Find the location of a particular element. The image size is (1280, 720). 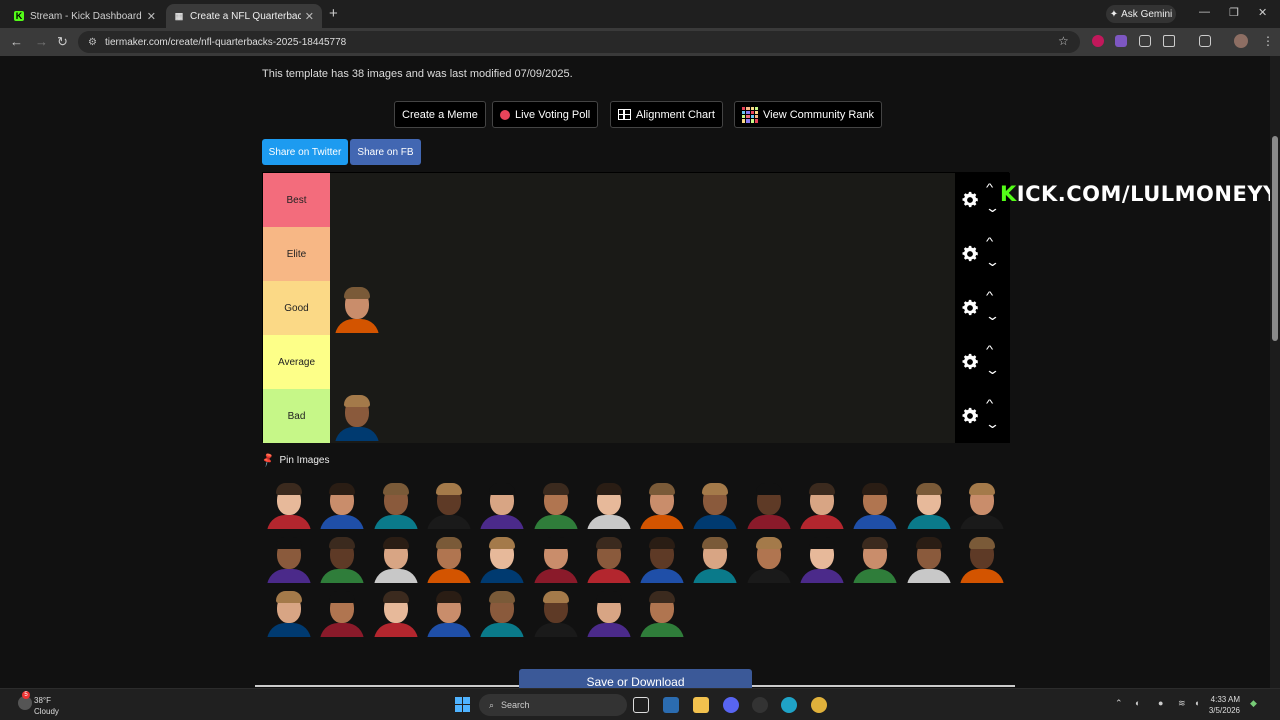

tier-label: Best is located at coordinates (296, 200).